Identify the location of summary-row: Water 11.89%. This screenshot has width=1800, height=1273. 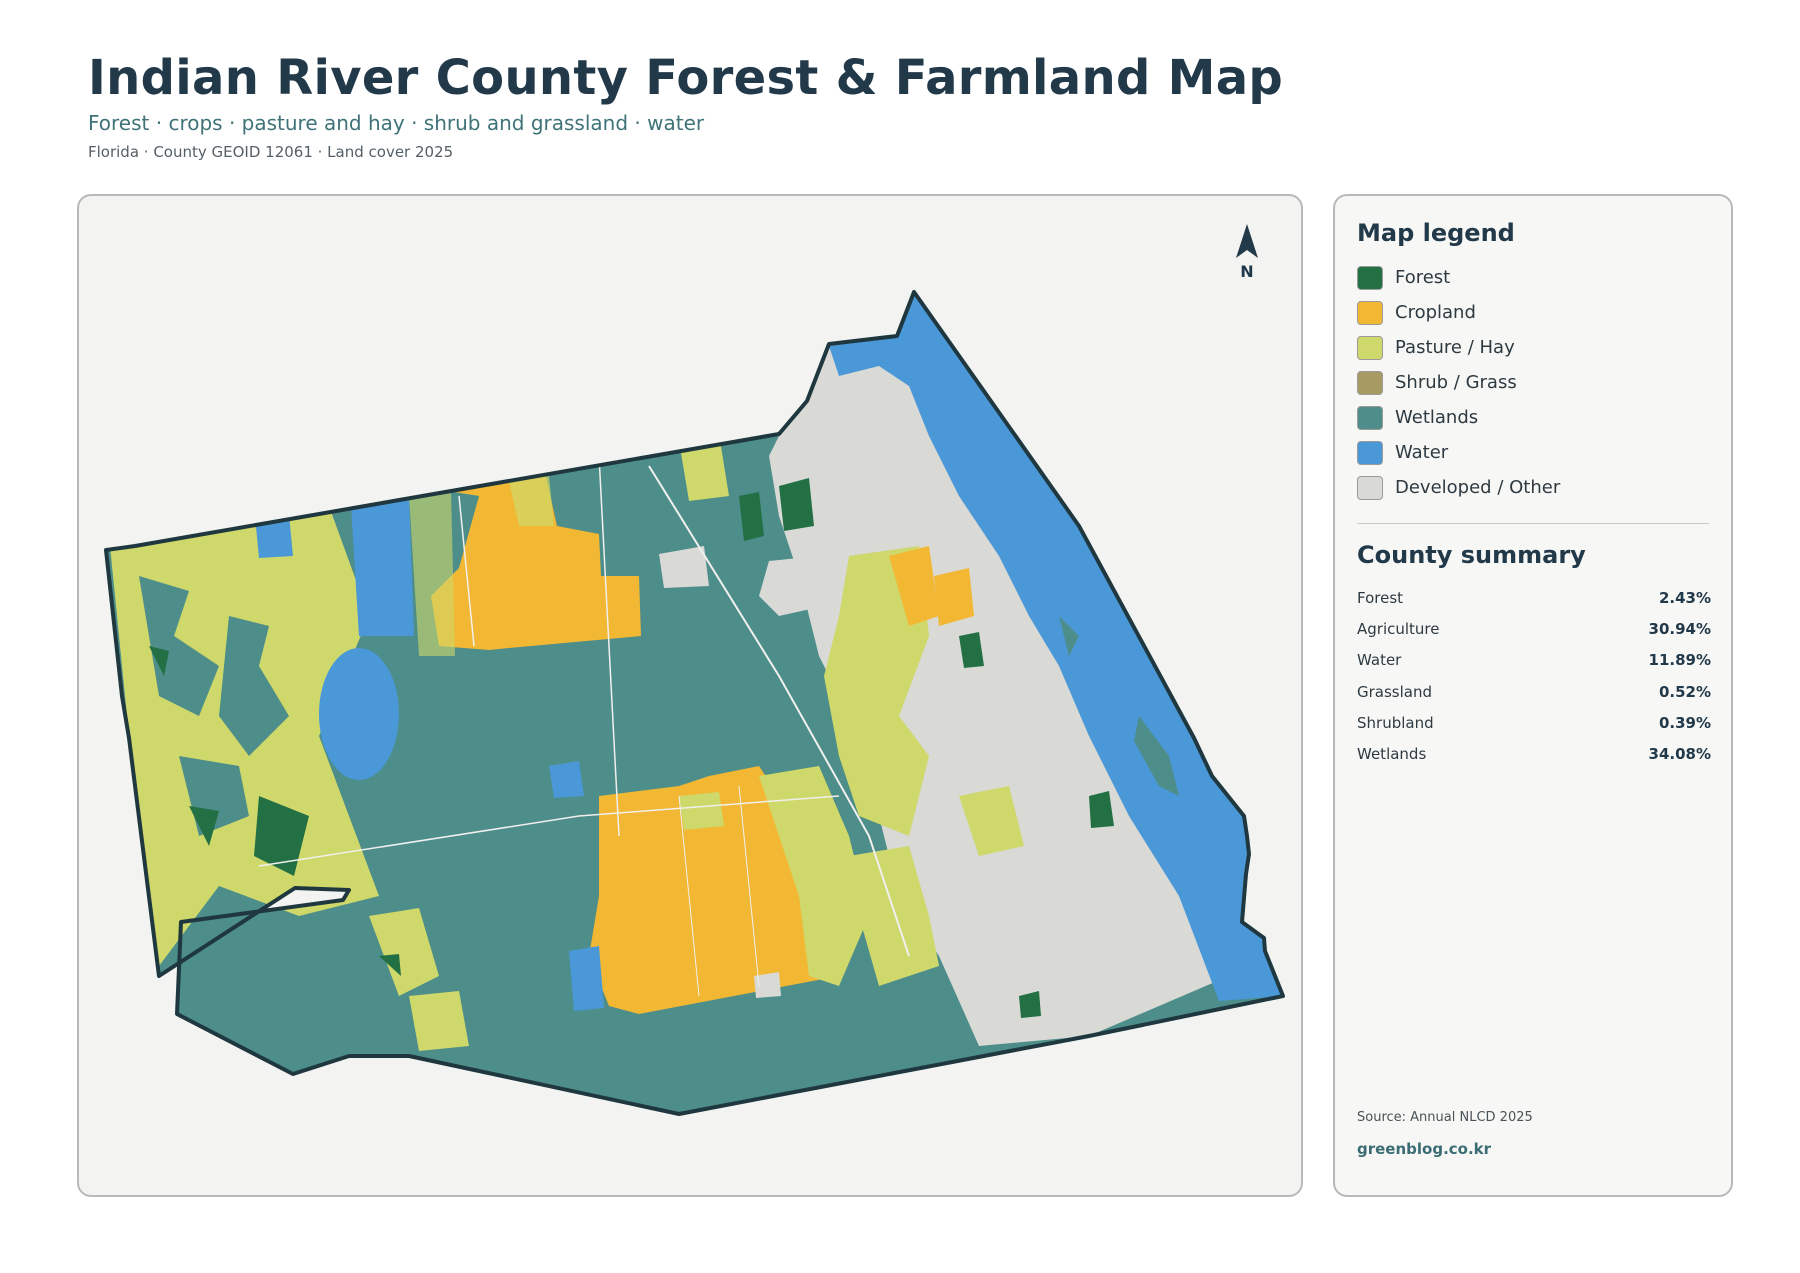
(1534, 660).